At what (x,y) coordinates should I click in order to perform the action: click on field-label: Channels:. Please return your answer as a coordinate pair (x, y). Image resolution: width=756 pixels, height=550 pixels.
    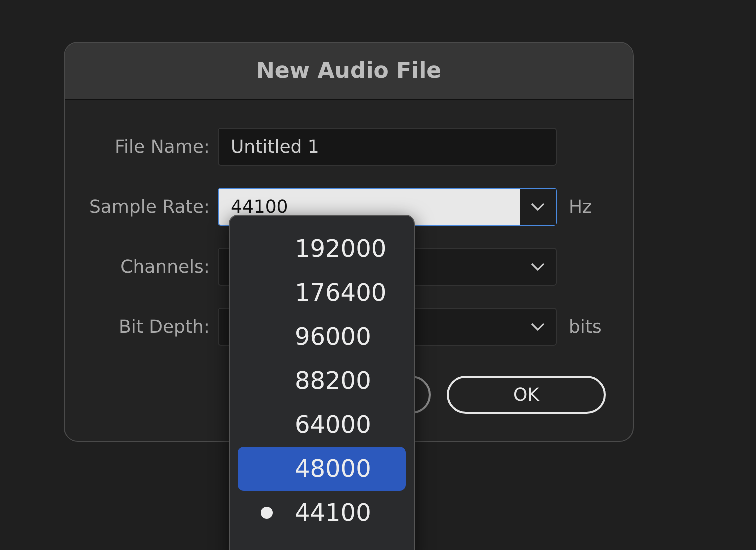
    Looking at the image, I should click on (165, 267).